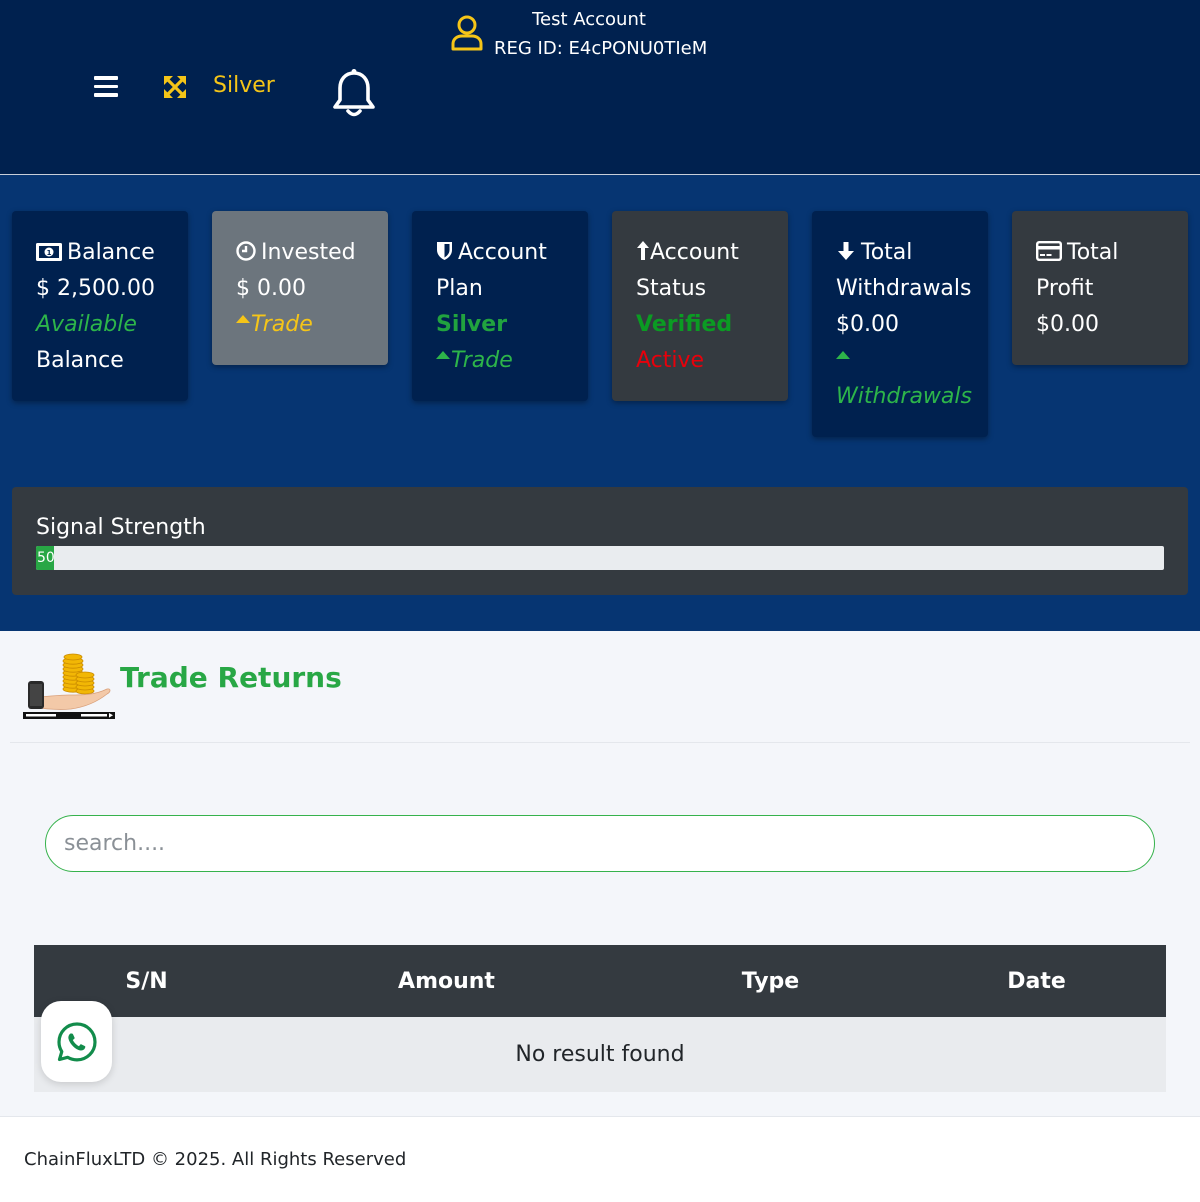 The width and height of the screenshot is (1200, 1202). What do you see at coordinates (906, 379) in the screenshot?
I see `withdrawals-link: Withdrawals` at bounding box center [906, 379].